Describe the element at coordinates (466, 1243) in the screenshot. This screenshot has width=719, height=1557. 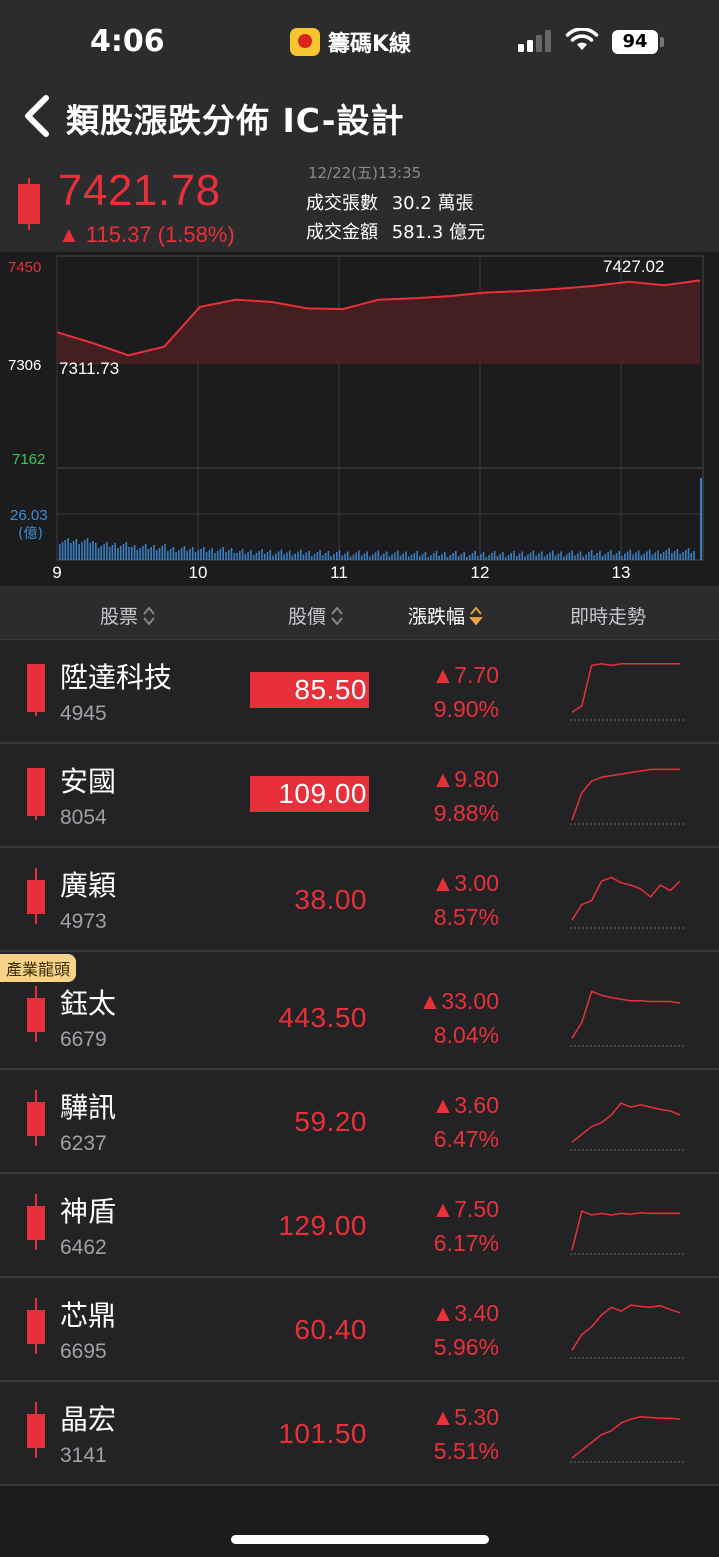
I see `stock-change-percent: 6.17%` at that location.